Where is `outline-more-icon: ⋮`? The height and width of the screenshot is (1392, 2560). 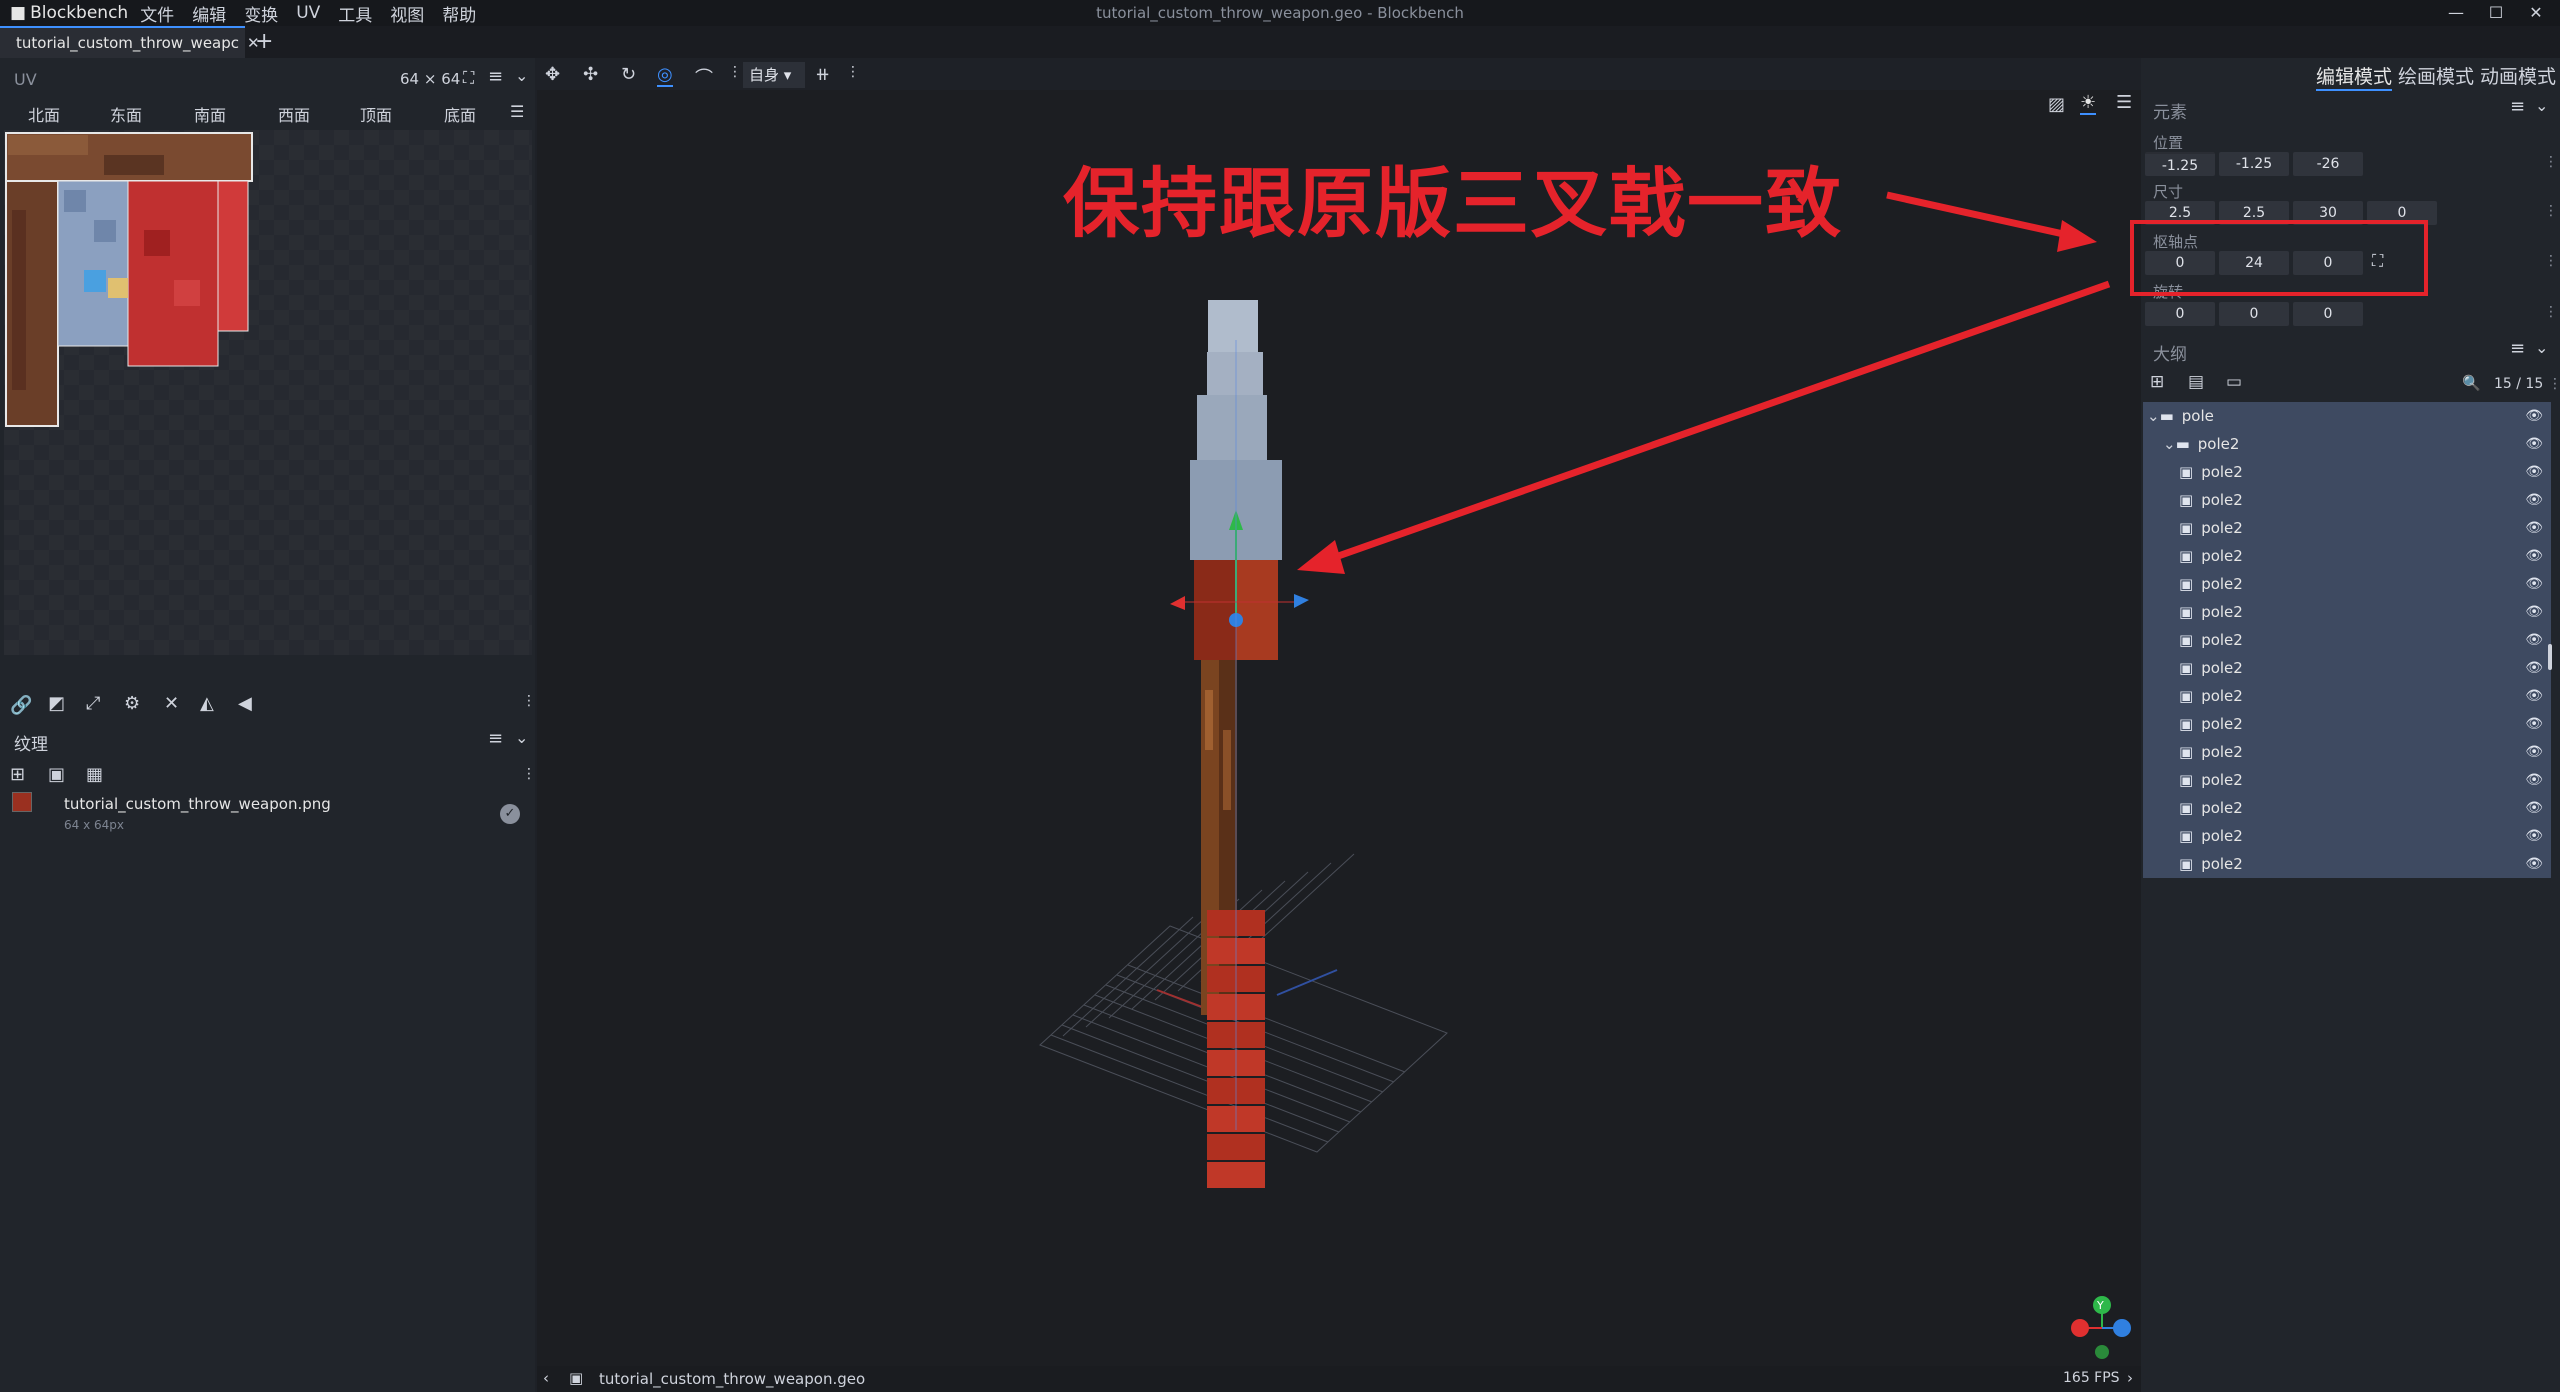 outline-more-icon: ⋮ is located at coordinates (2554, 384).